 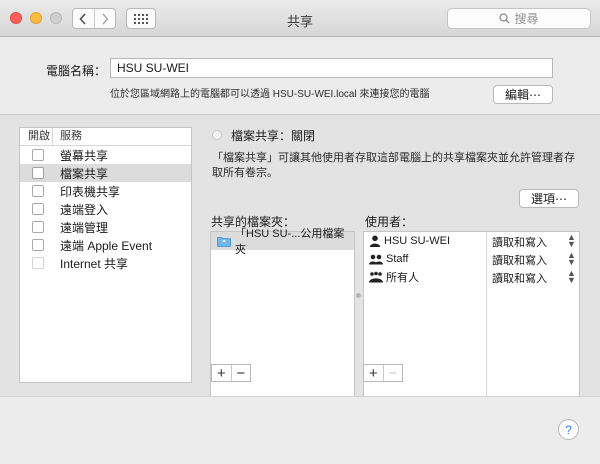 I want to click on shared-folder-row: 「HSU SU-...公用檔案夾, so click(x=282, y=242).